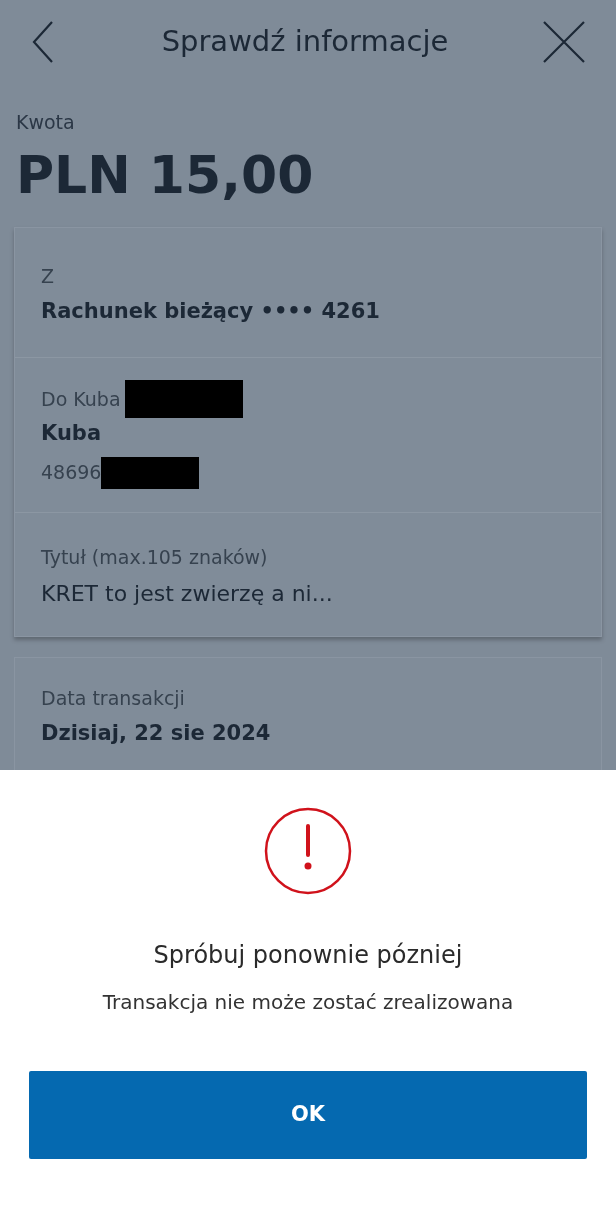  What do you see at coordinates (45, 122) in the screenshot?
I see `amount-label: Kwota` at bounding box center [45, 122].